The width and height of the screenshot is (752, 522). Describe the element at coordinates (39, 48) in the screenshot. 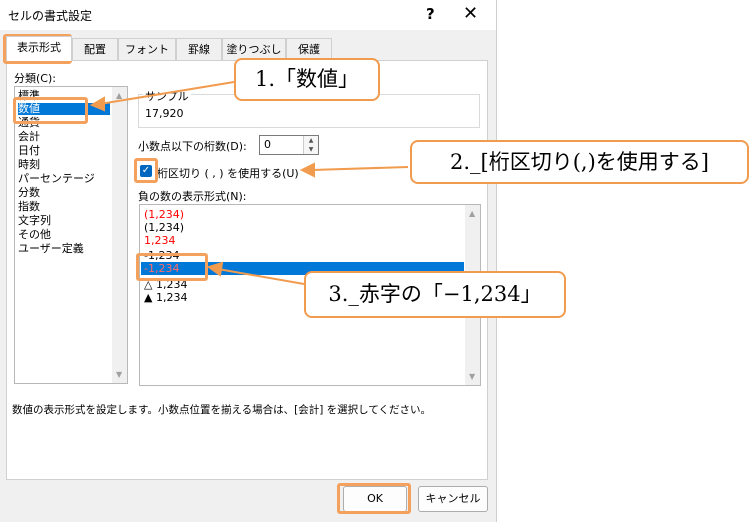

I see `tab-number: 表示形式` at that location.